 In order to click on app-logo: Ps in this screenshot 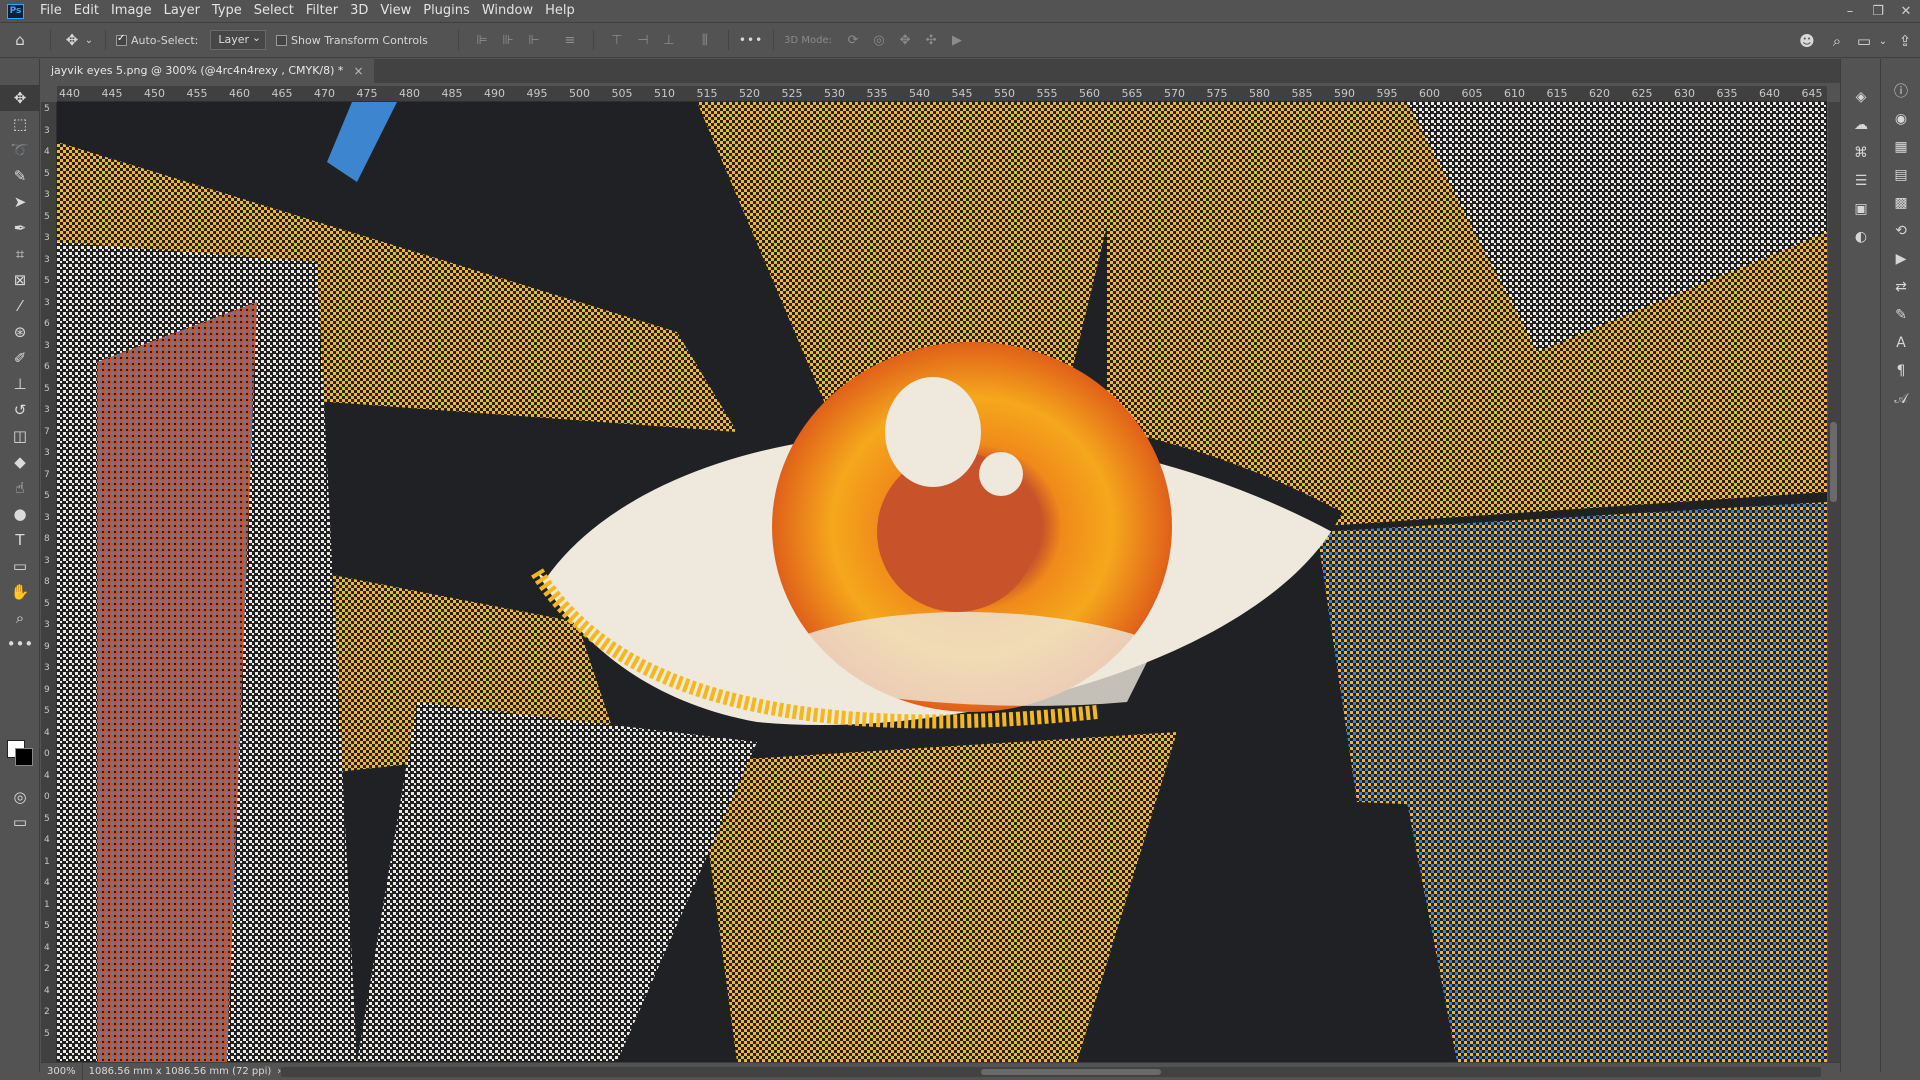, I will do `click(15, 11)`.